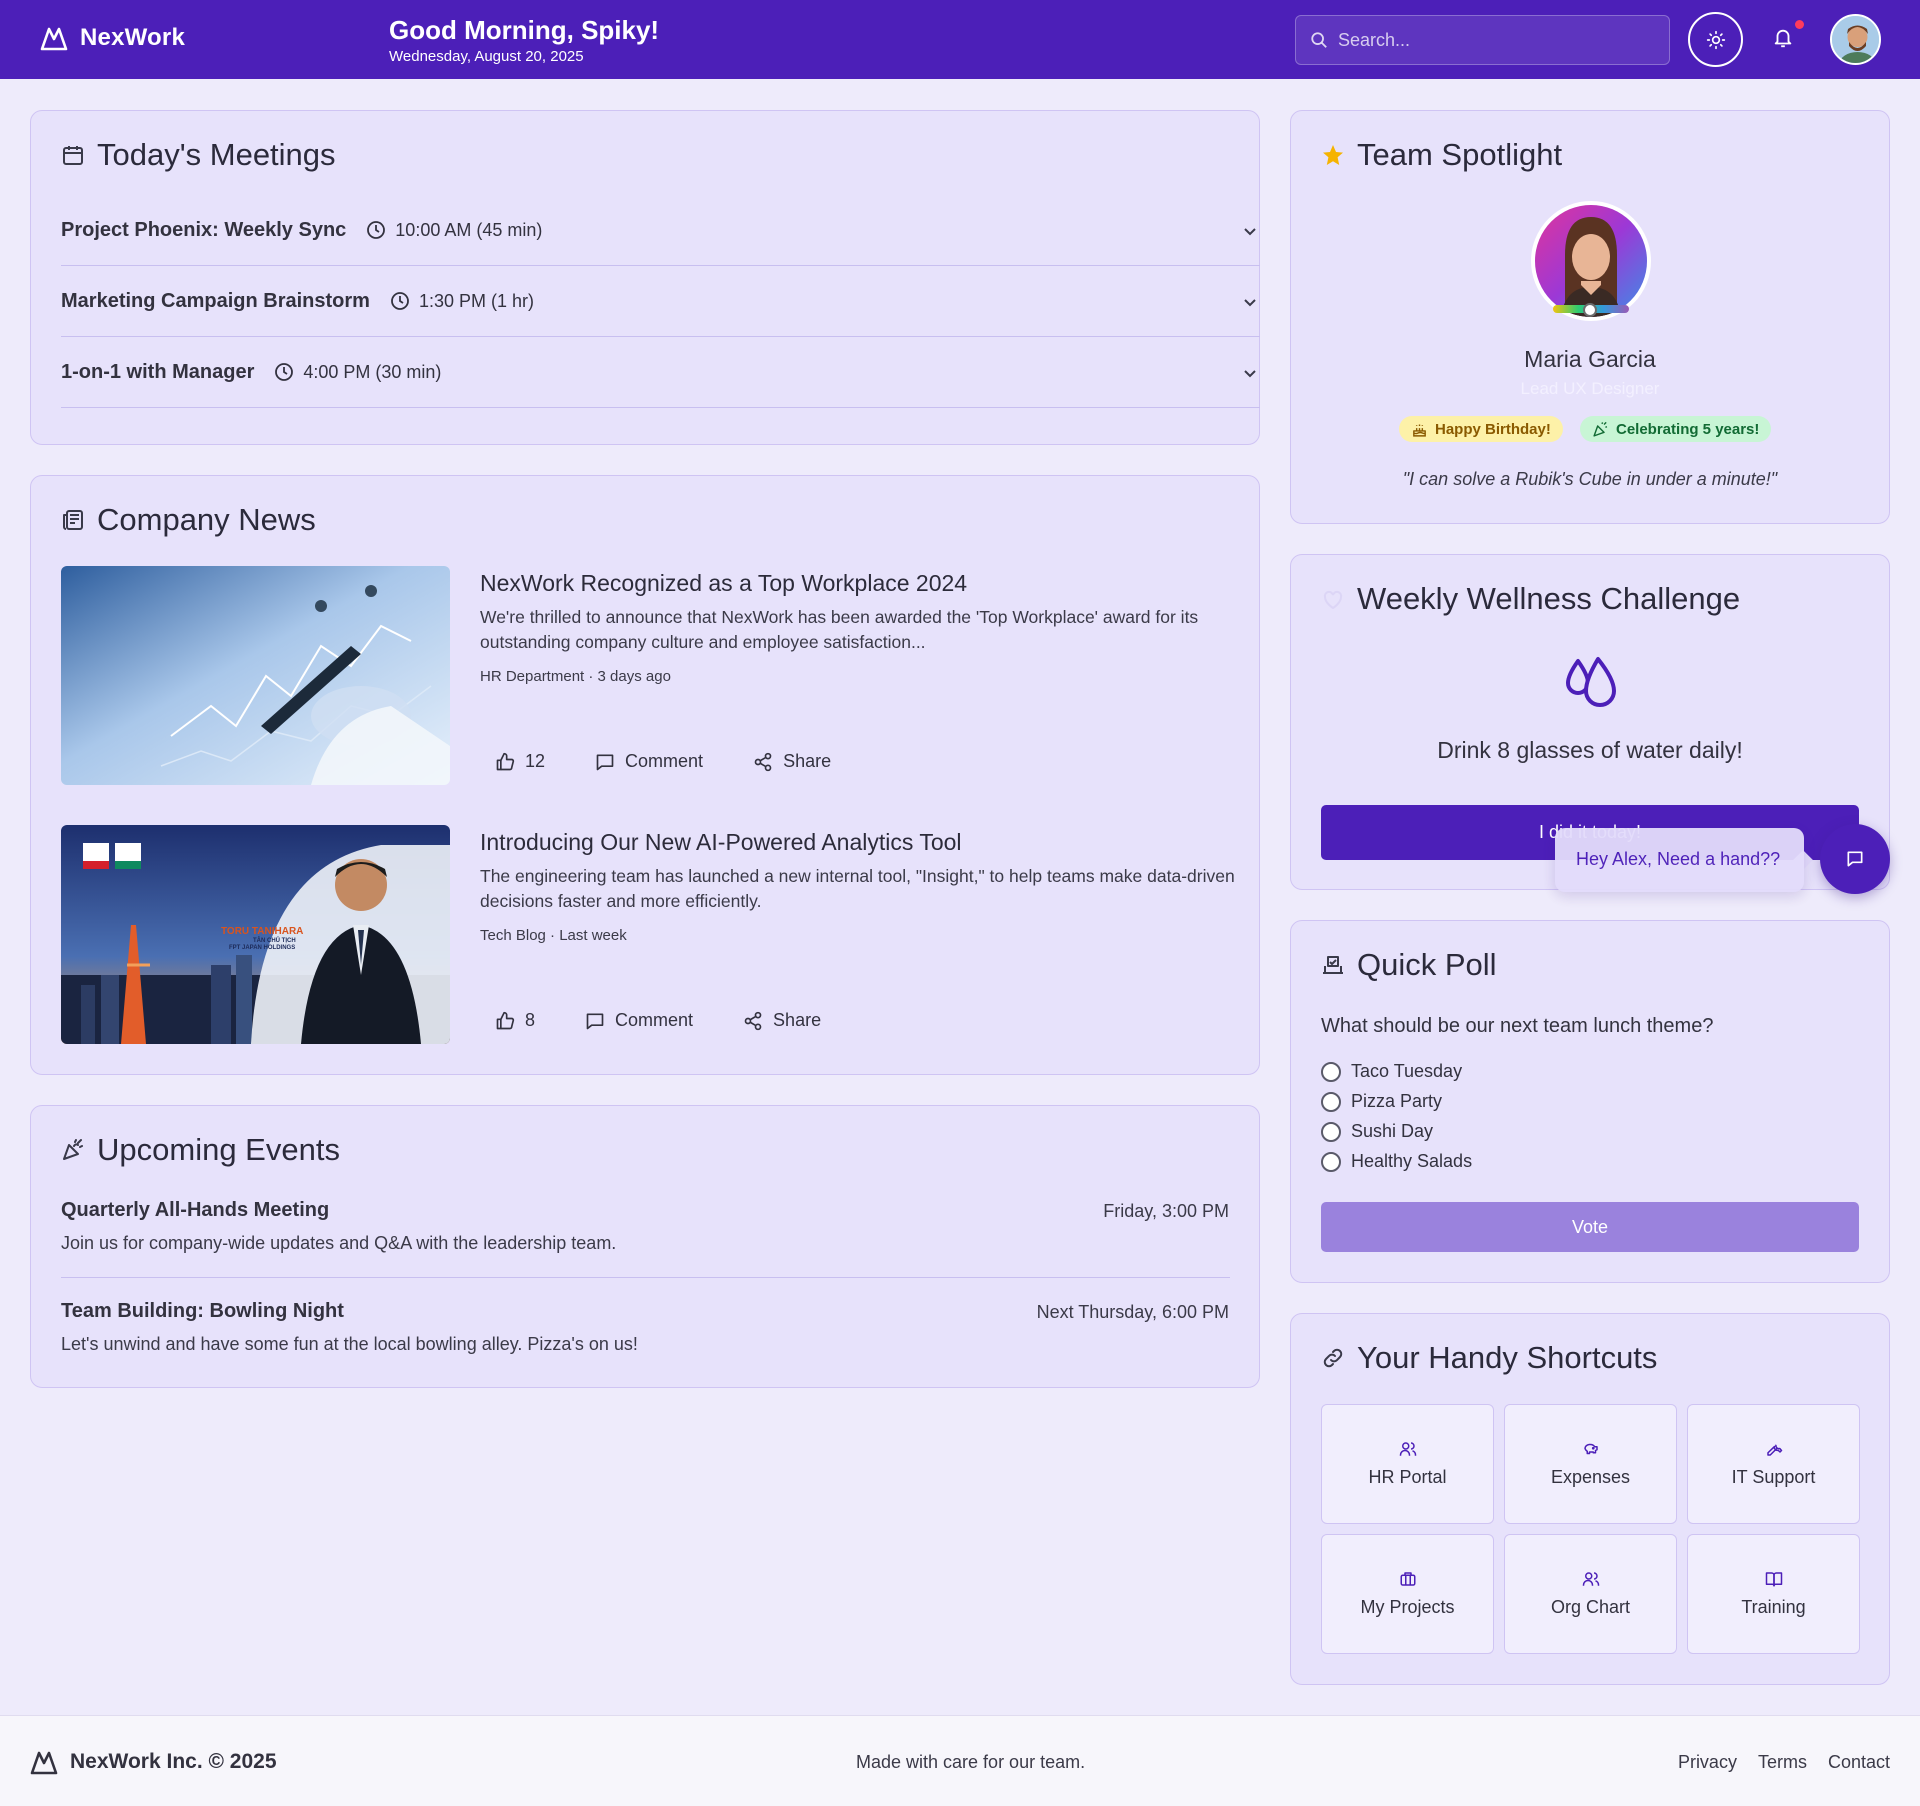  I want to click on shortcut-label: My Projects, so click(1407, 1607).